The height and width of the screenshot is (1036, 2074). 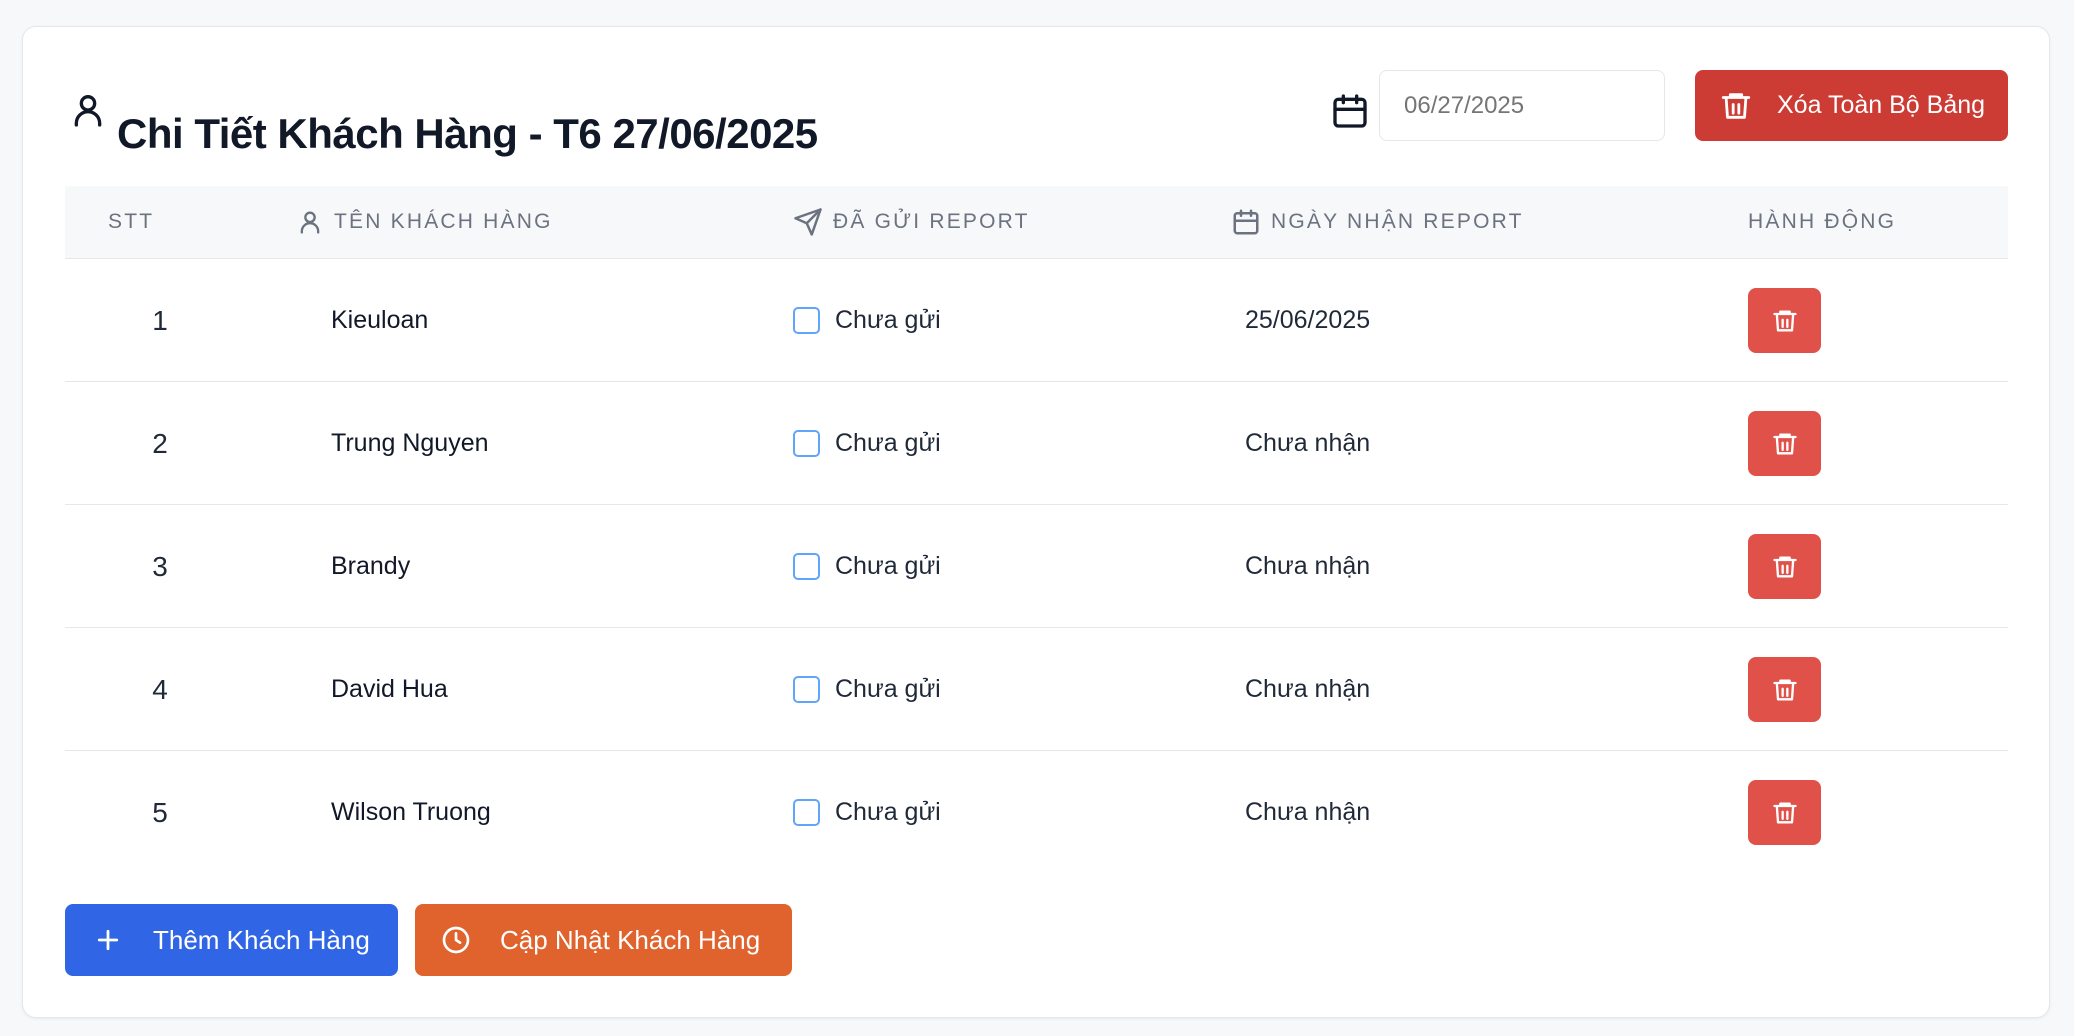 What do you see at coordinates (1036, 443) in the screenshot?
I see `table-row: 2 Trung Nguyen Chưa gửi Chưa nhận` at bounding box center [1036, 443].